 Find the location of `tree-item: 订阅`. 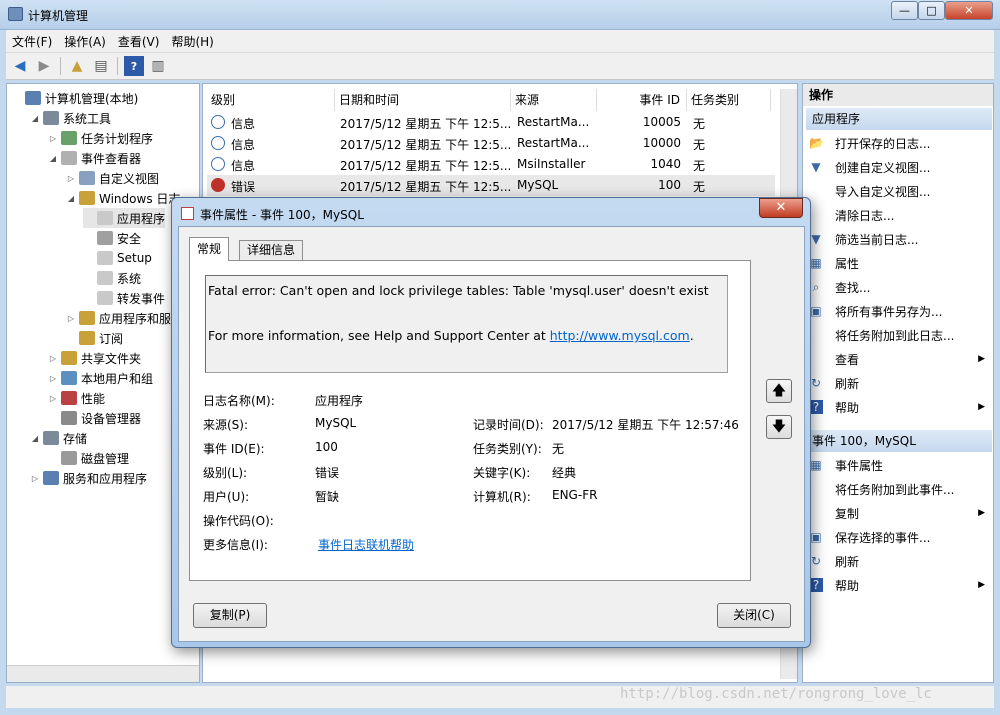

tree-item: 订阅 is located at coordinates (94, 338).